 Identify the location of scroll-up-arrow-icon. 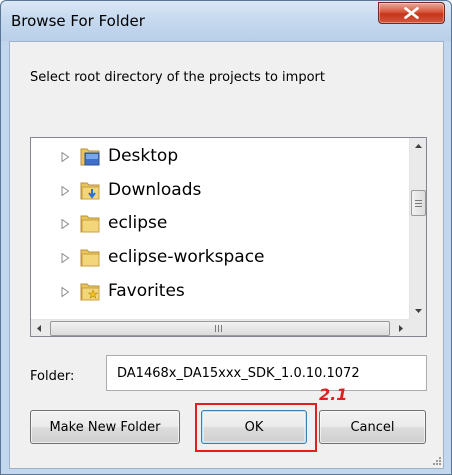
(418, 146).